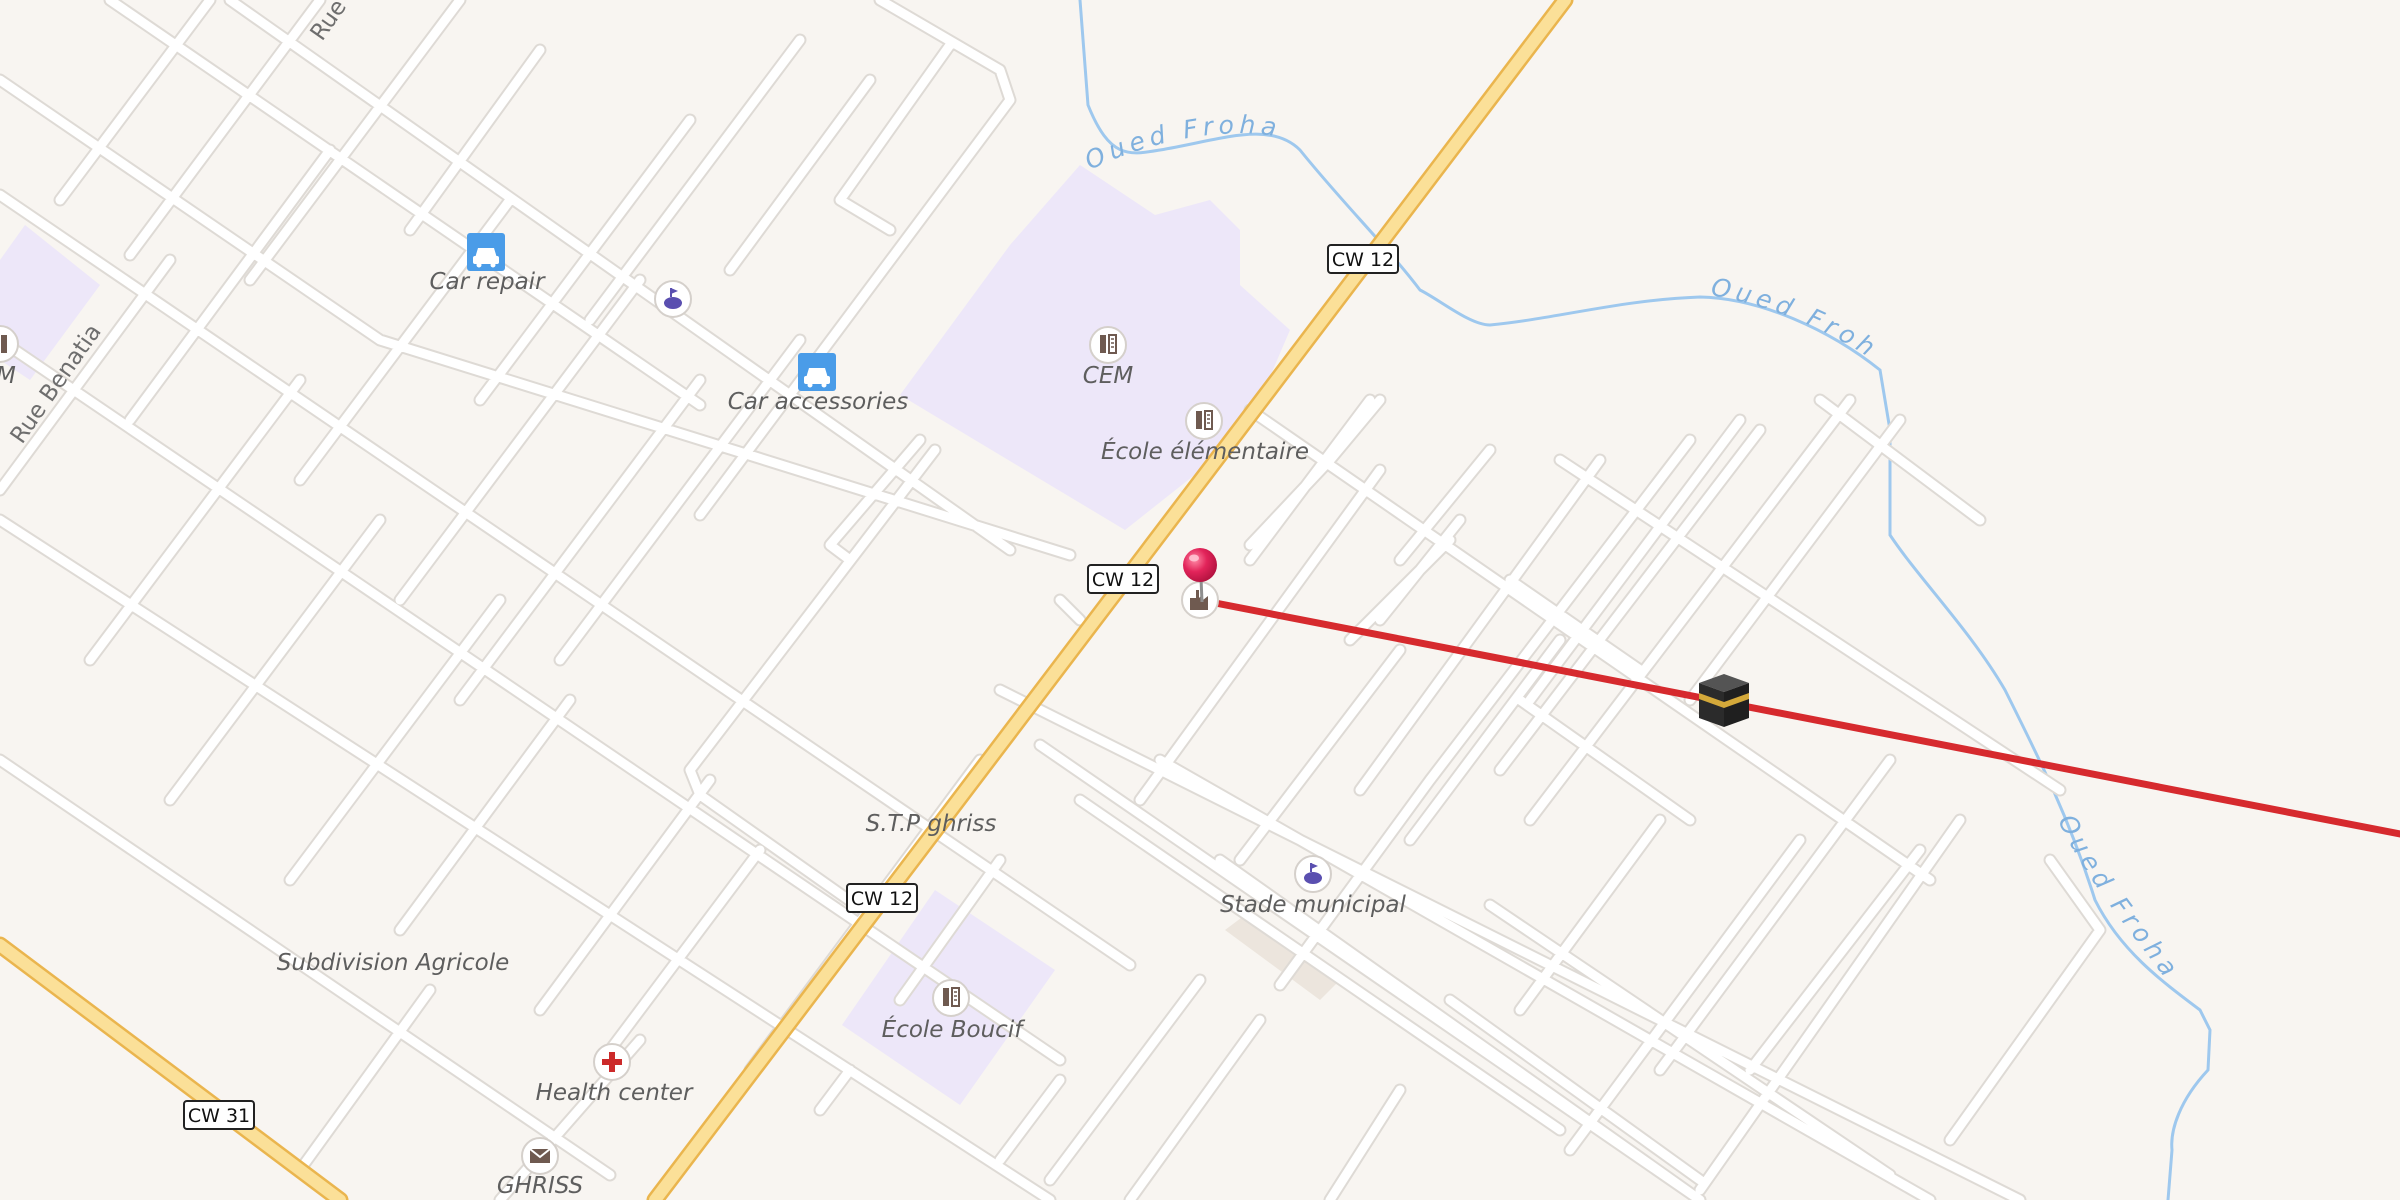  I want to click on stade-municipal-label: Stade municipal, so click(1313, 905).